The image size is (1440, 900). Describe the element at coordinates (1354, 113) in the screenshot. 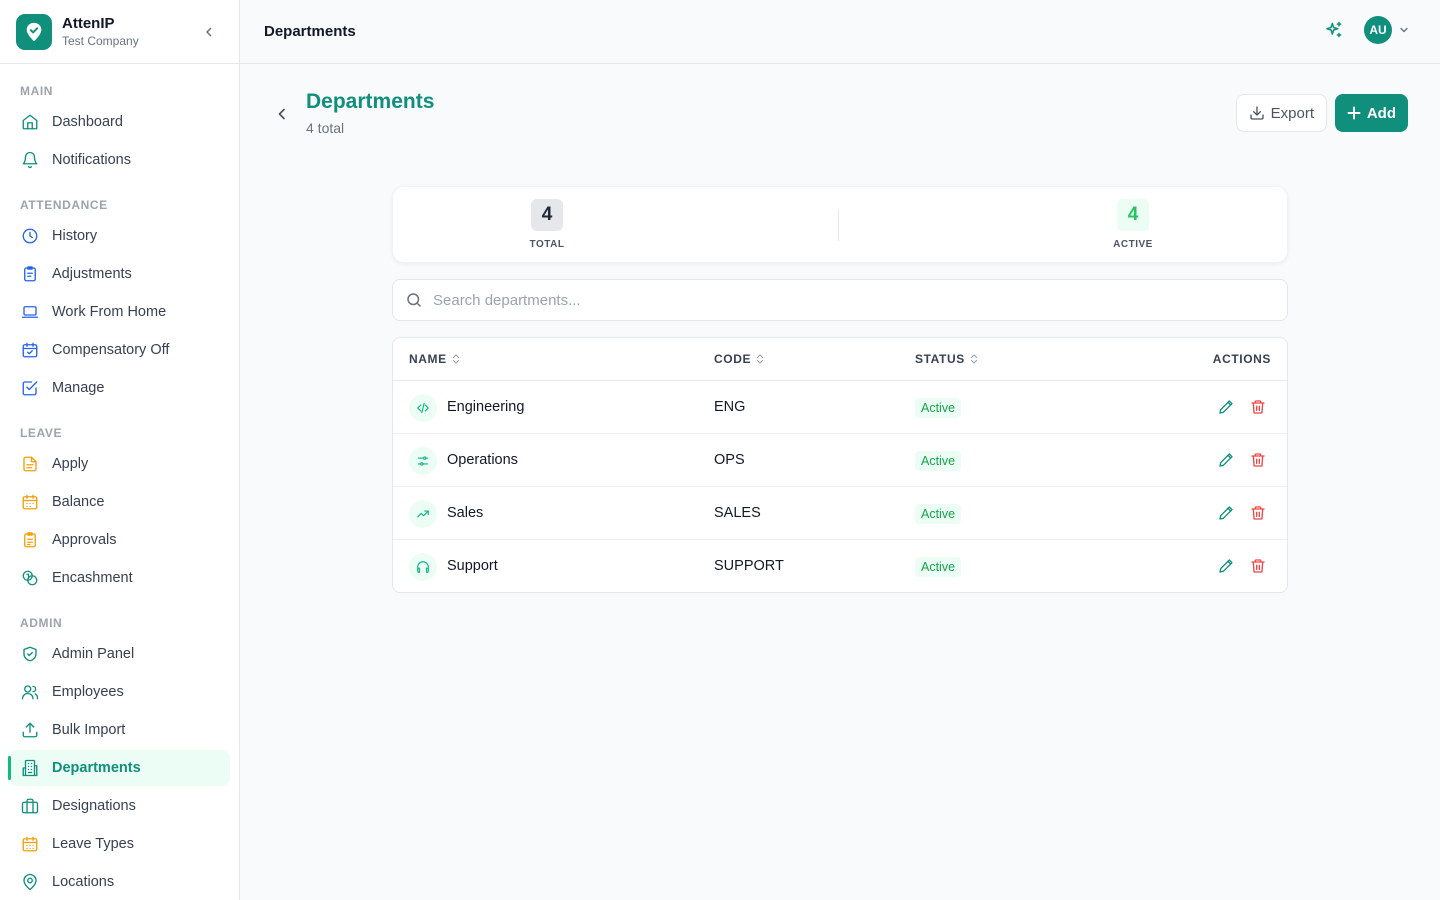

I see `plus-icon` at that location.